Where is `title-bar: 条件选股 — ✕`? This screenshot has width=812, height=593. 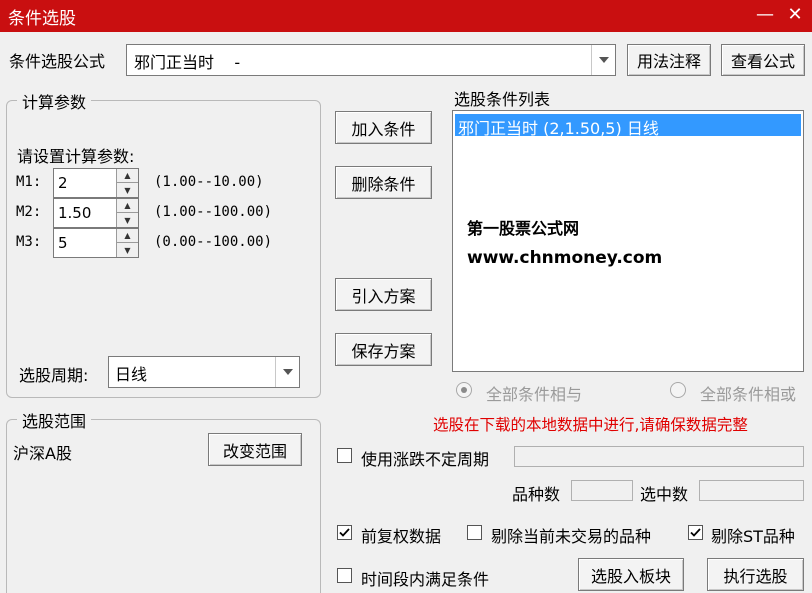 title-bar: 条件选股 — ✕ is located at coordinates (406, 16).